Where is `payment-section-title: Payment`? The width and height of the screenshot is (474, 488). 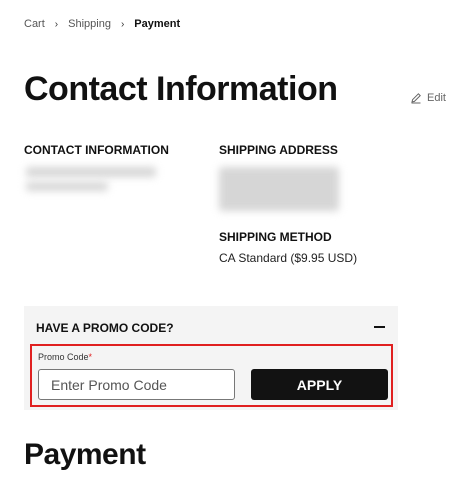 payment-section-title: Payment is located at coordinates (85, 454).